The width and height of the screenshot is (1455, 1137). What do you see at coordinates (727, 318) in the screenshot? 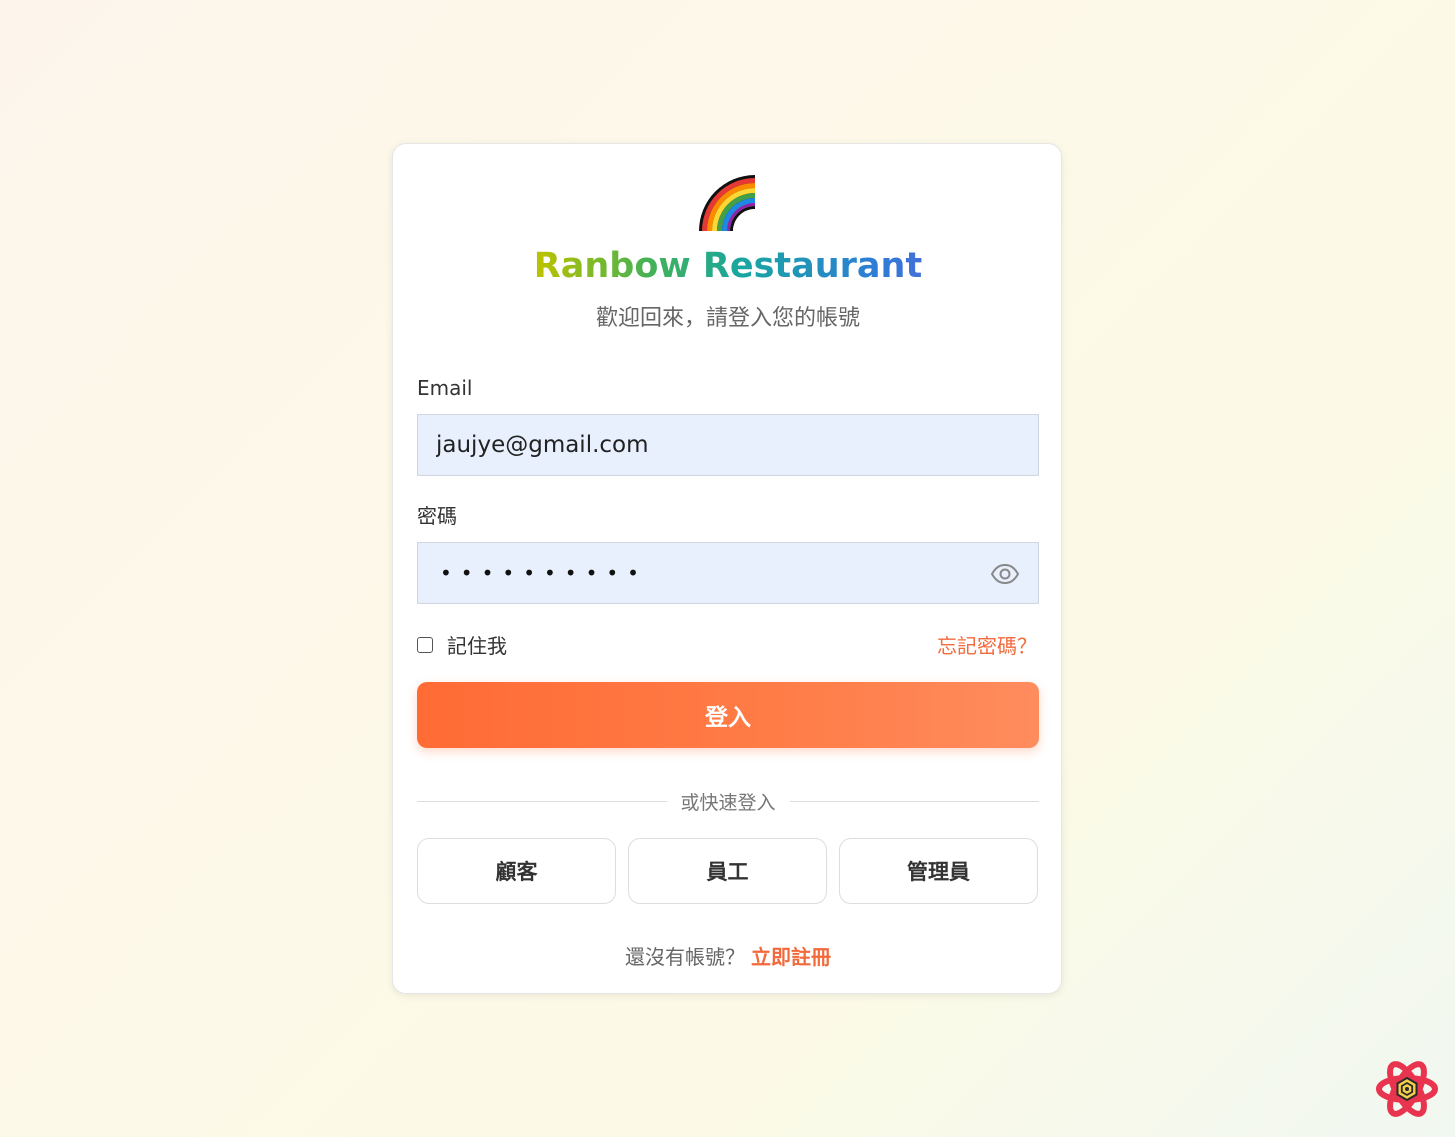
I see `welcome-subtitle: 歡迎回來，請登入您的帳號` at bounding box center [727, 318].